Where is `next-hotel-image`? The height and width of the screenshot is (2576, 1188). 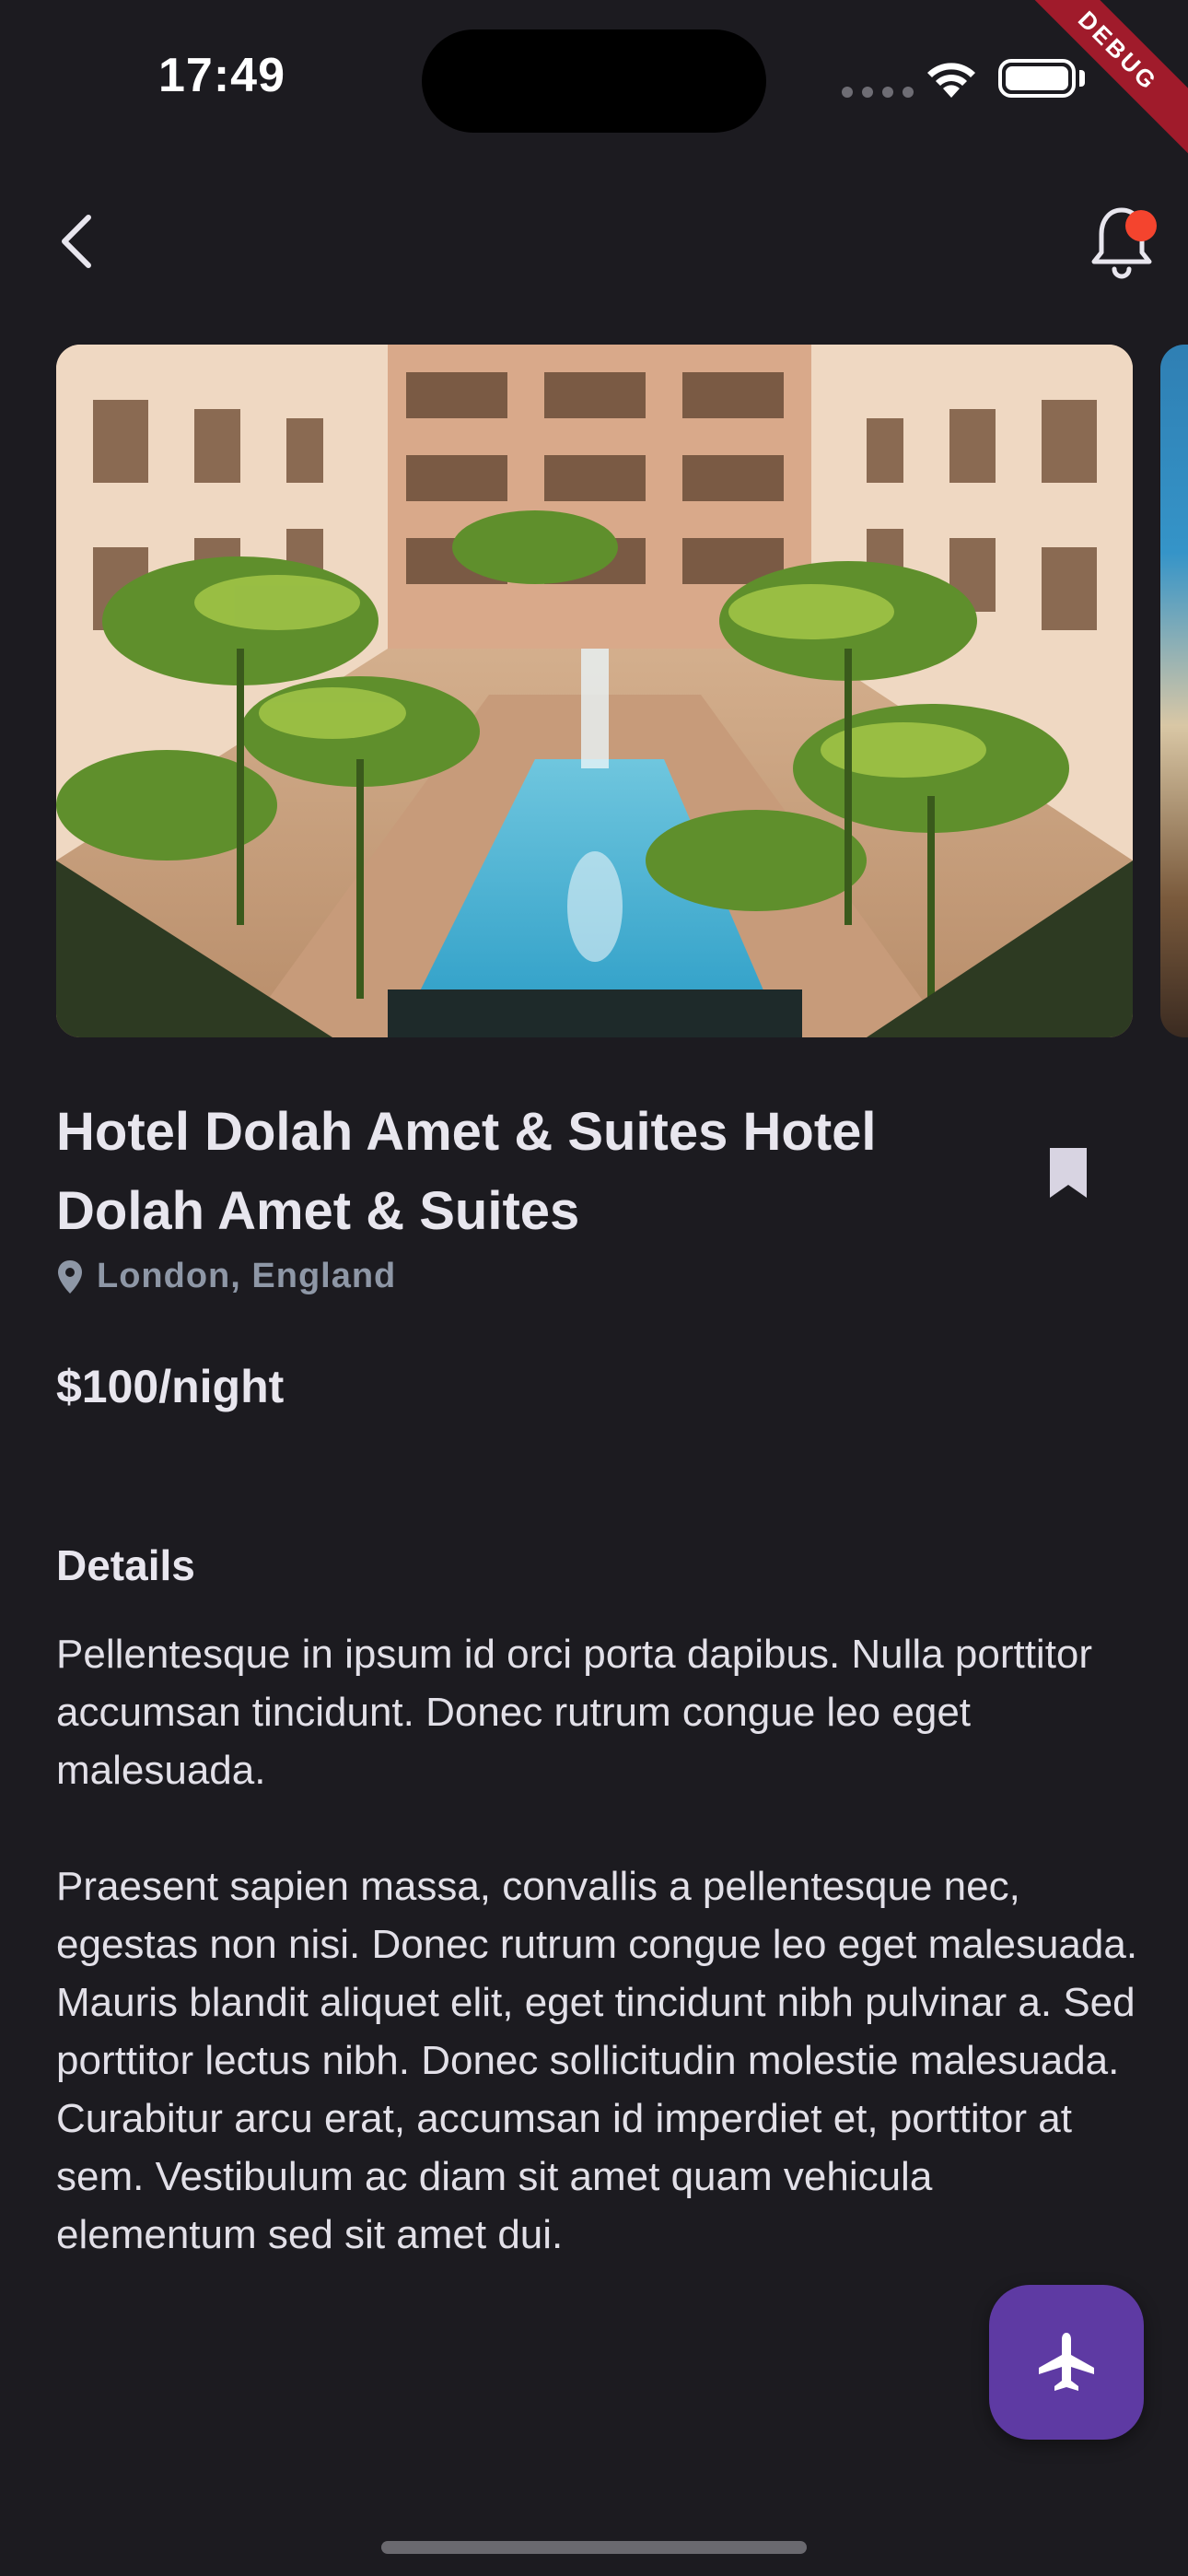 next-hotel-image is located at coordinates (1174, 691).